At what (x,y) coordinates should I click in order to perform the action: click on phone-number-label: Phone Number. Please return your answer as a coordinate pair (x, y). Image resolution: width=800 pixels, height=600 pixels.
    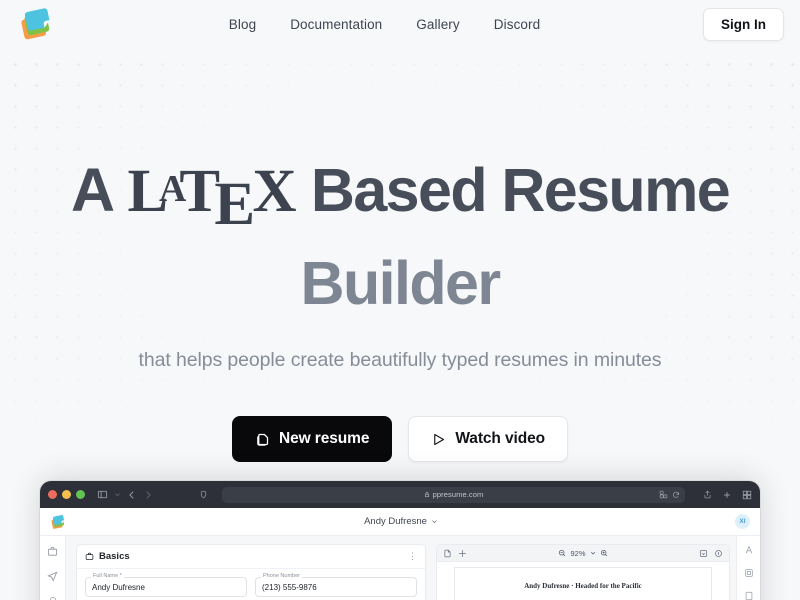
    Looking at the image, I should click on (281, 576).